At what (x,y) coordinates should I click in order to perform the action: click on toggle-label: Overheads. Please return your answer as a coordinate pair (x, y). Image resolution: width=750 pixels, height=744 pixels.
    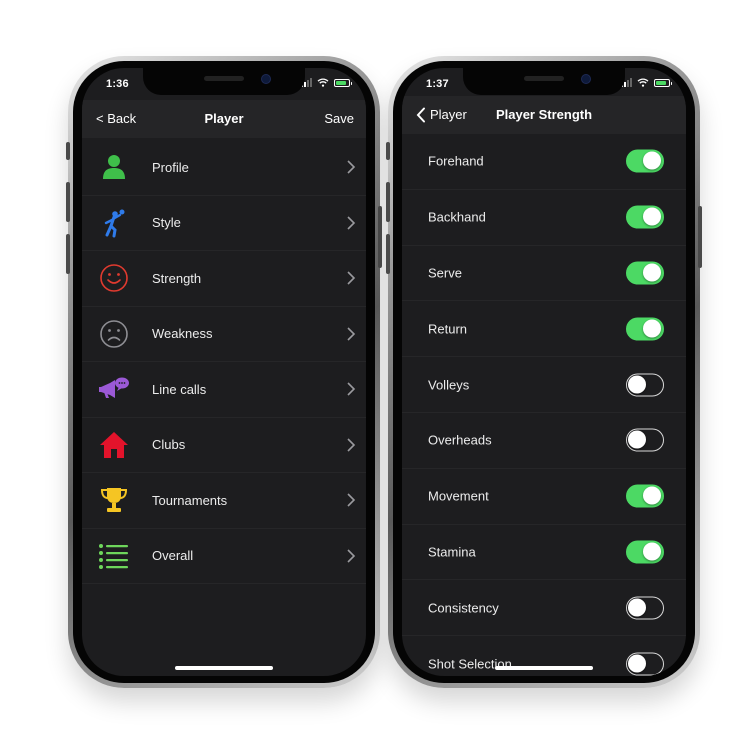
    Looking at the image, I should click on (460, 440).